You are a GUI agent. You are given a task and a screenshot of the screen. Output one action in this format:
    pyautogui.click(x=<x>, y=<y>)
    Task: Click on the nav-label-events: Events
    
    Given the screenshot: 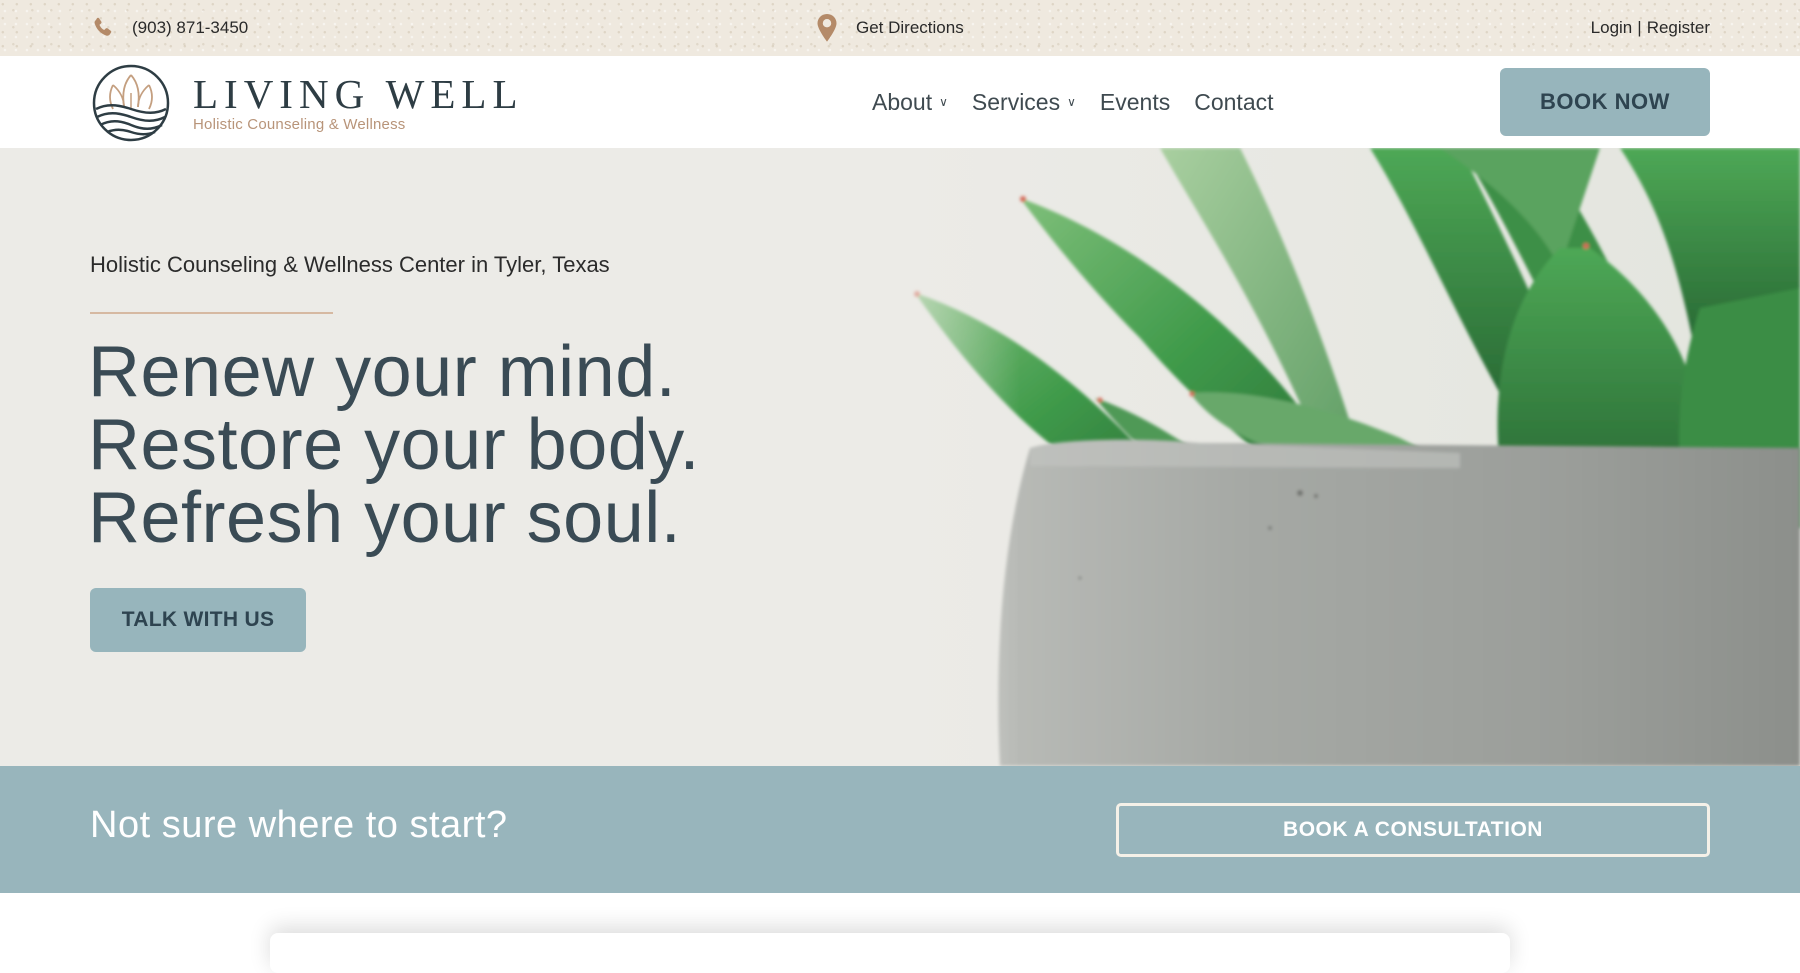 What is the action you would take?
    pyautogui.click(x=1135, y=101)
    